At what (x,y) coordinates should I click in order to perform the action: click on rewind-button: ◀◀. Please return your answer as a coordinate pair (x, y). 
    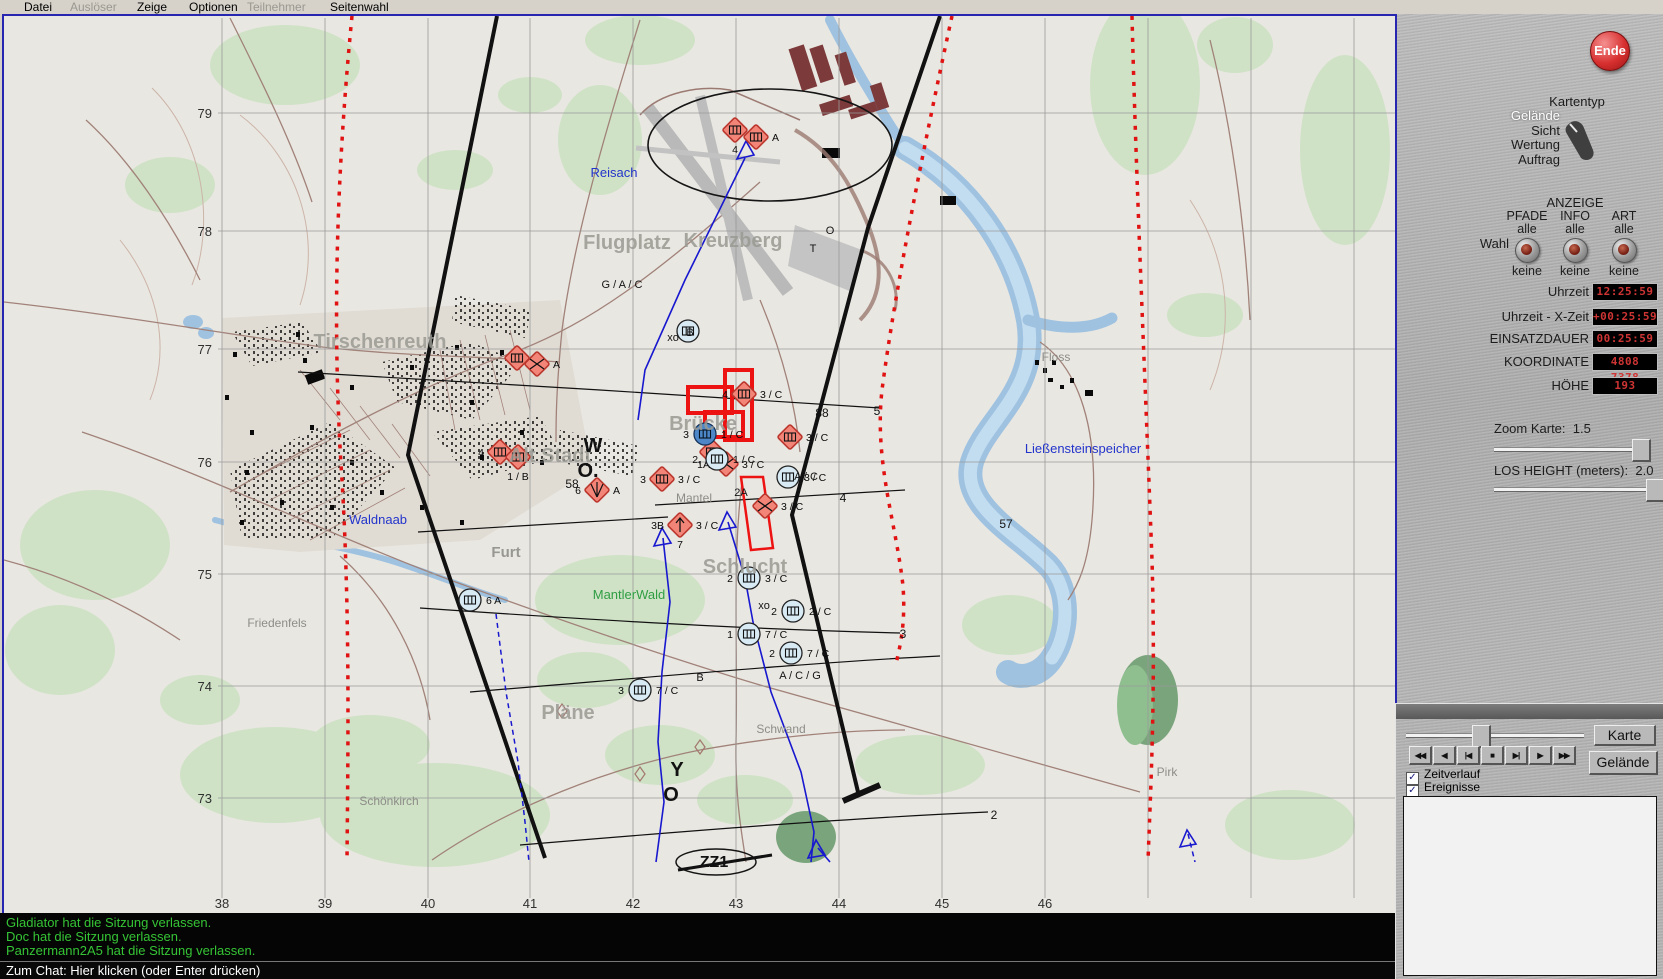
    Looking at the image, I should click on (1420, 755).